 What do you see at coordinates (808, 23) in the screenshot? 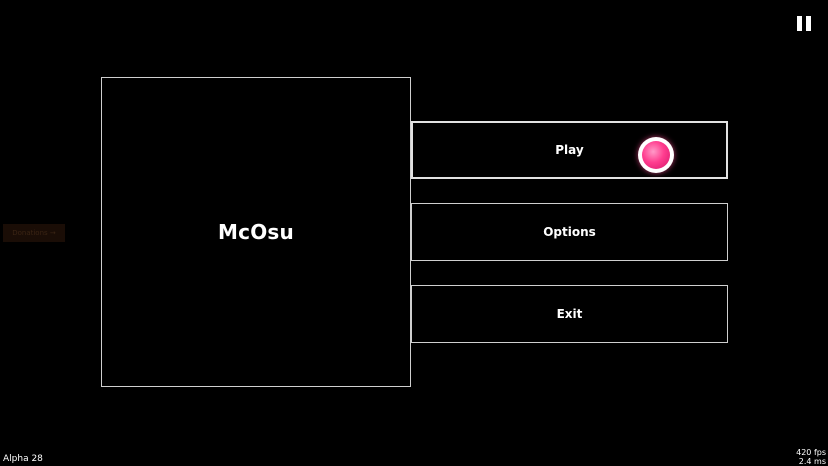
I see `pause-bar-right` at bounding box center [808, 23].